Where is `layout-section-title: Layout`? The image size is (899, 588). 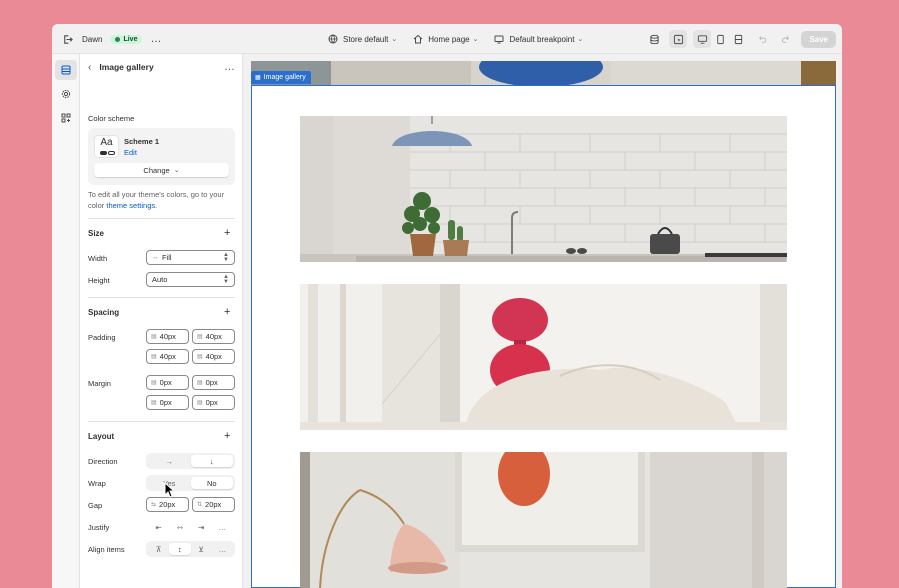
layout-section-title: Layout is located at coordinates (101, 436).